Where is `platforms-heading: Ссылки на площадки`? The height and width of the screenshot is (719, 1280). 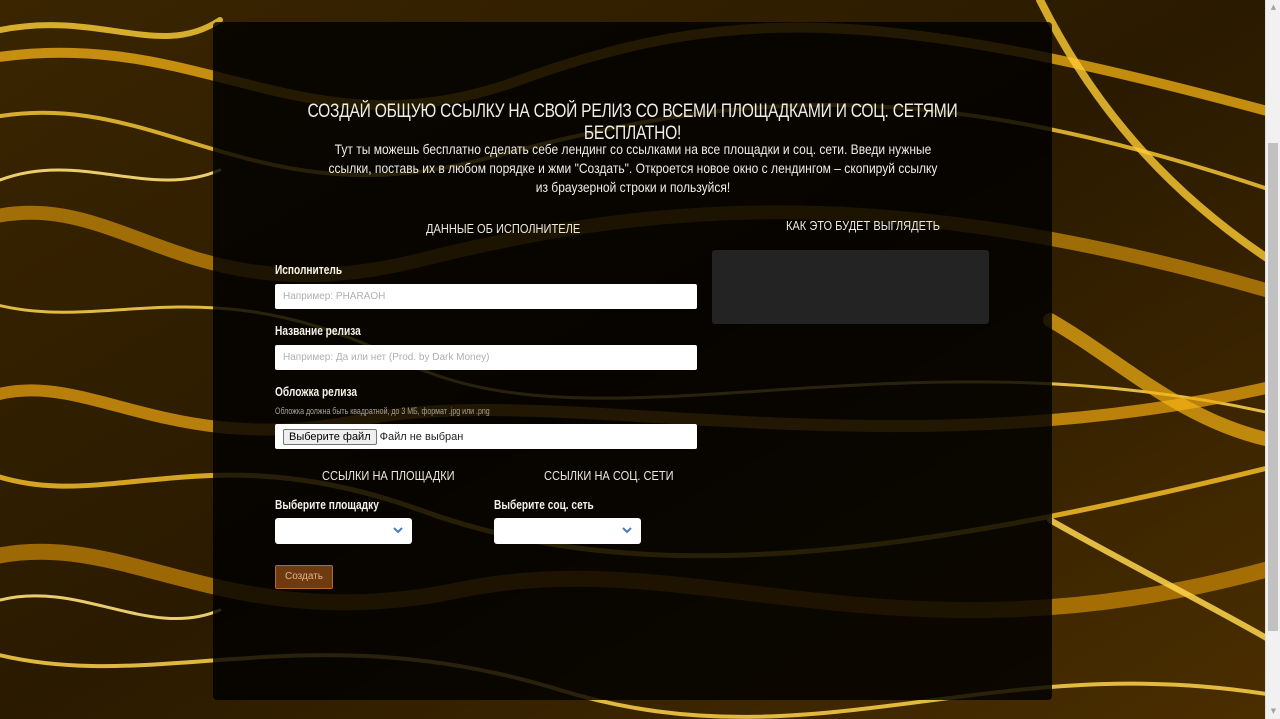
platforms-heading: Ссылки на площадки is located at coordinates (388, 475).